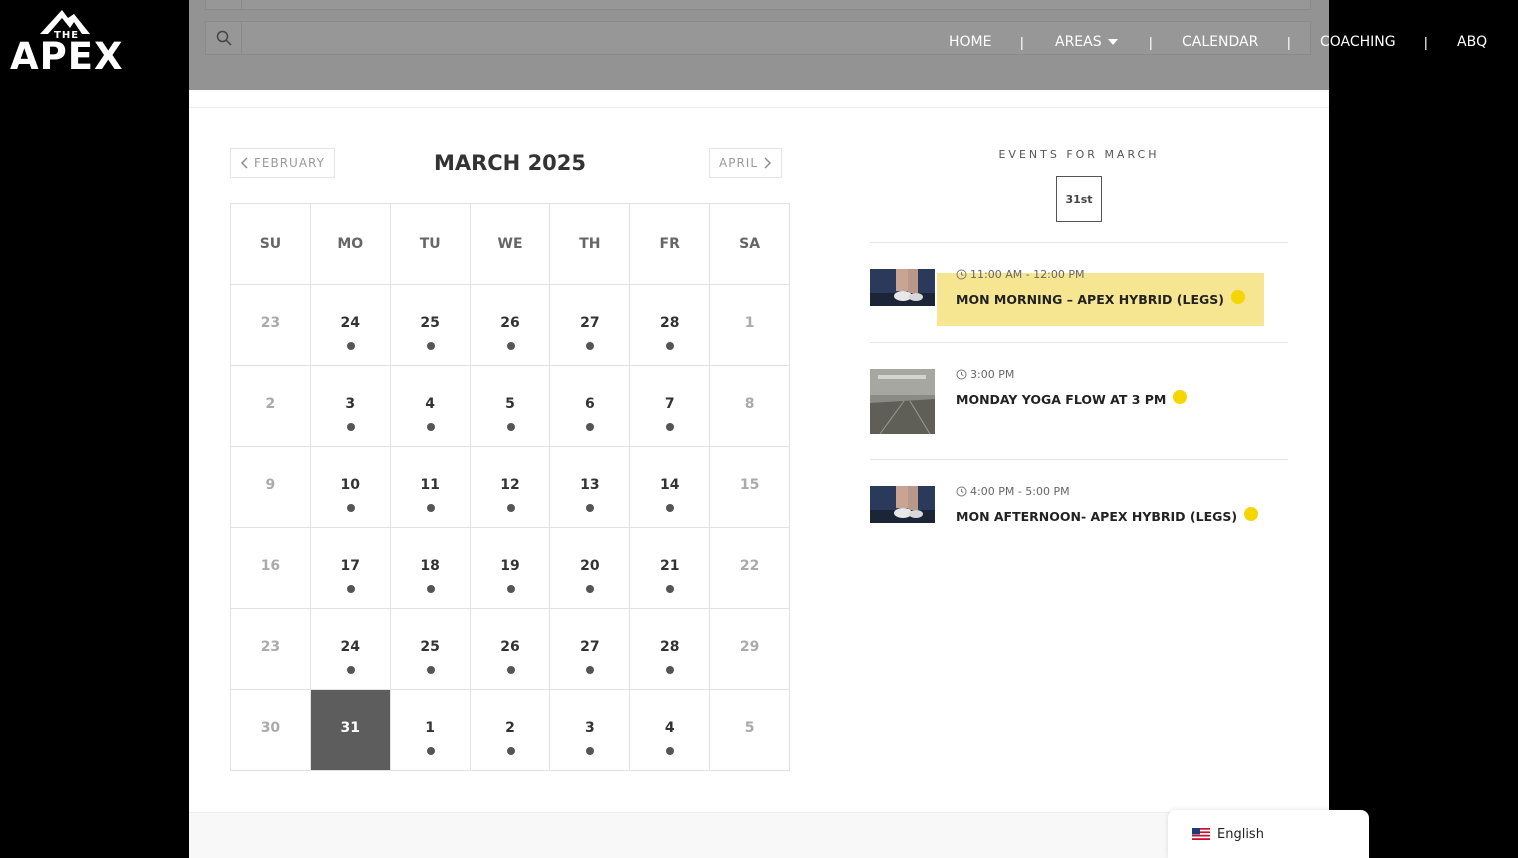 The height and width of the screenshot is (858, 1518). What do you see at coordinates (1237, 296) in the screenshot?
I see `event-category-dot` at bounding box center [1237, 296].